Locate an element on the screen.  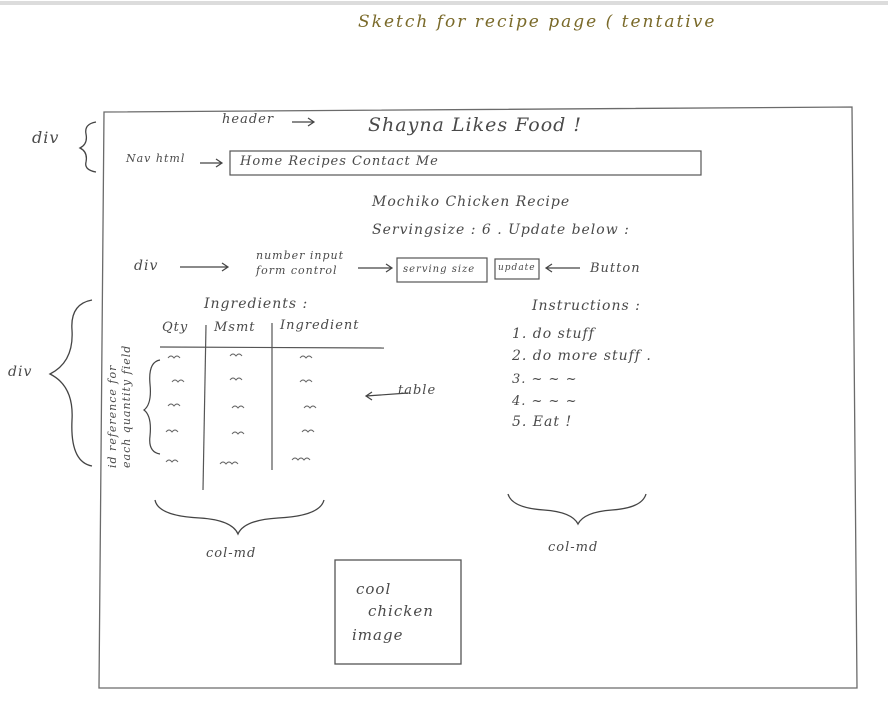
instruction-step-2: 2. do more stuff . is located at coordinates (582, 356).